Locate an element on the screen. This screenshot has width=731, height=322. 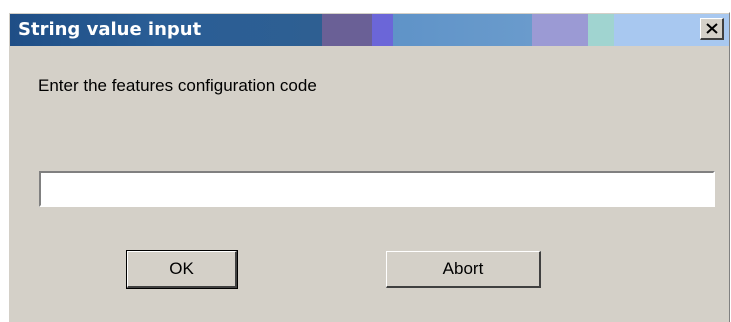
prompt-label: Enter the features configuration code is located at coordinates (177, 85).